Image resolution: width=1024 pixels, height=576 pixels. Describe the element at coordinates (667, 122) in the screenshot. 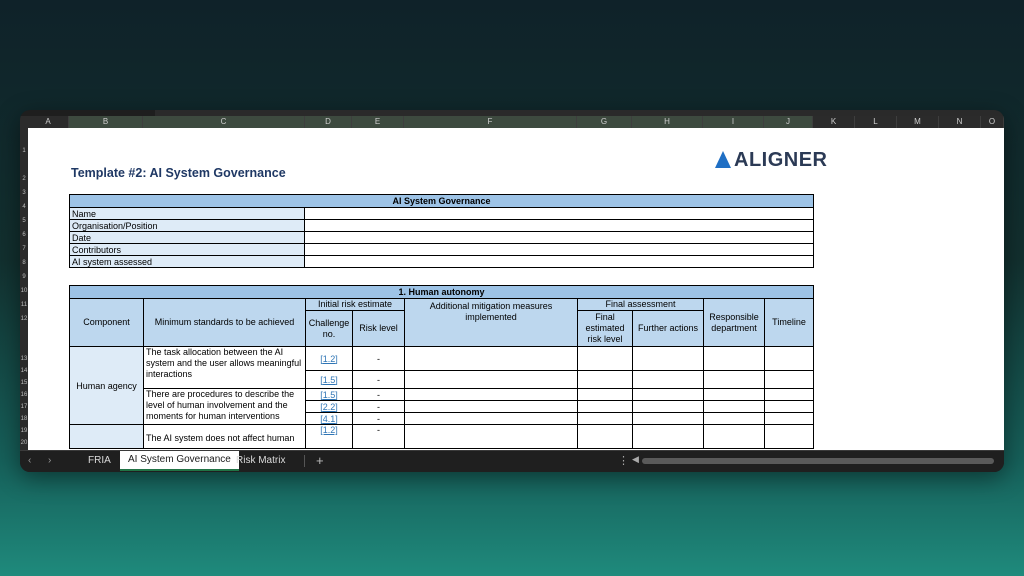

I see `column-header-h: H` at that location.